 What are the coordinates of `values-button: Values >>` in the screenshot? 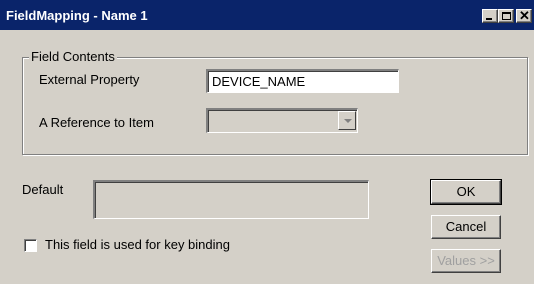 It's located at (466, 261).